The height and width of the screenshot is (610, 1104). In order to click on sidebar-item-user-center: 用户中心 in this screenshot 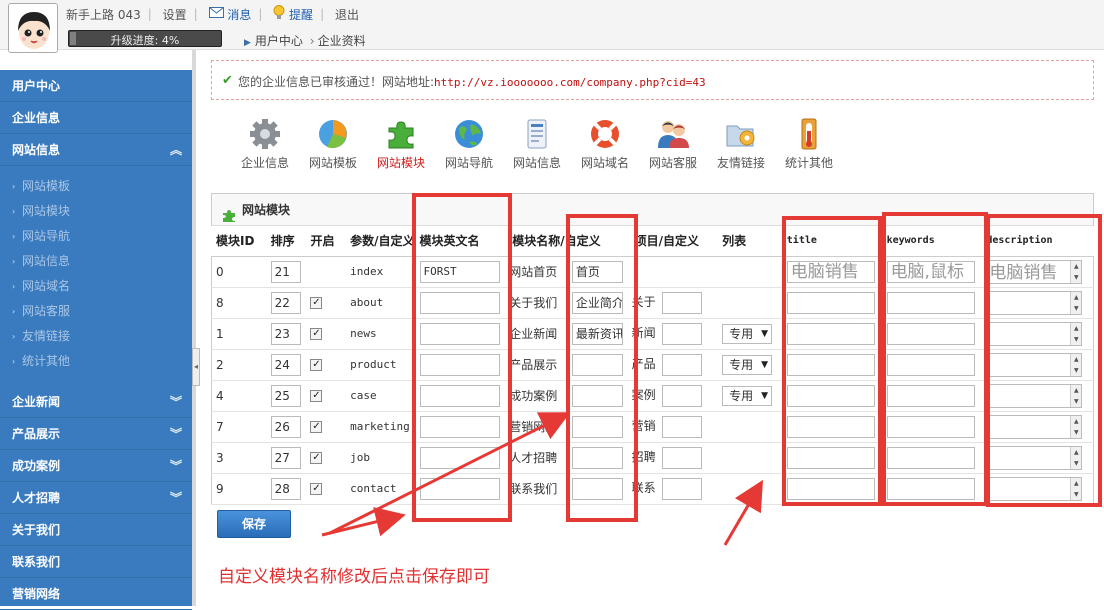, I will do `click(96, 86)`.